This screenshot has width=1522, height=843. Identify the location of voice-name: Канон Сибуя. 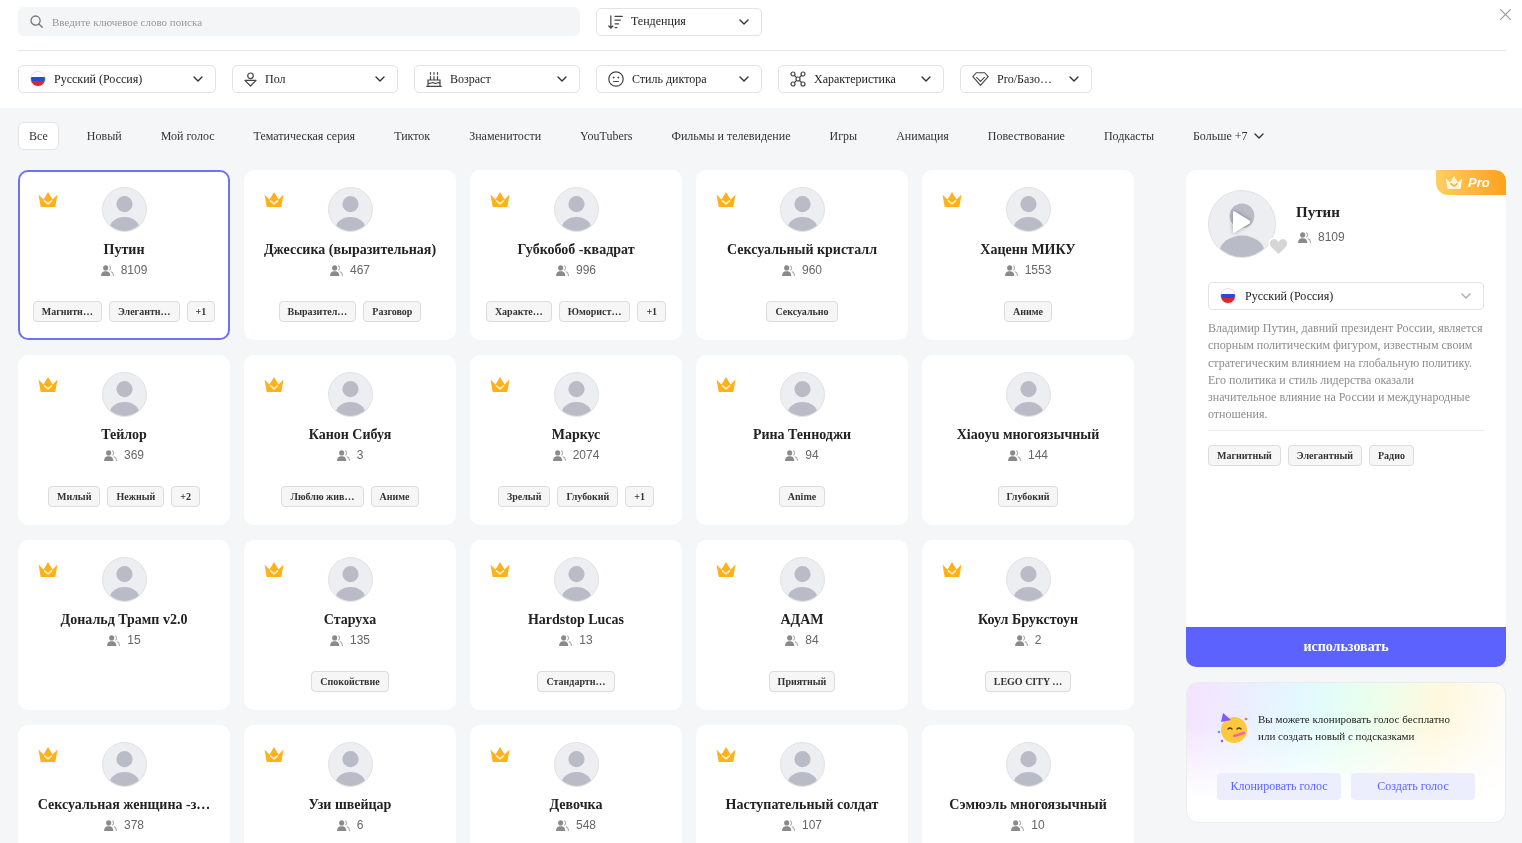
(350, 435).